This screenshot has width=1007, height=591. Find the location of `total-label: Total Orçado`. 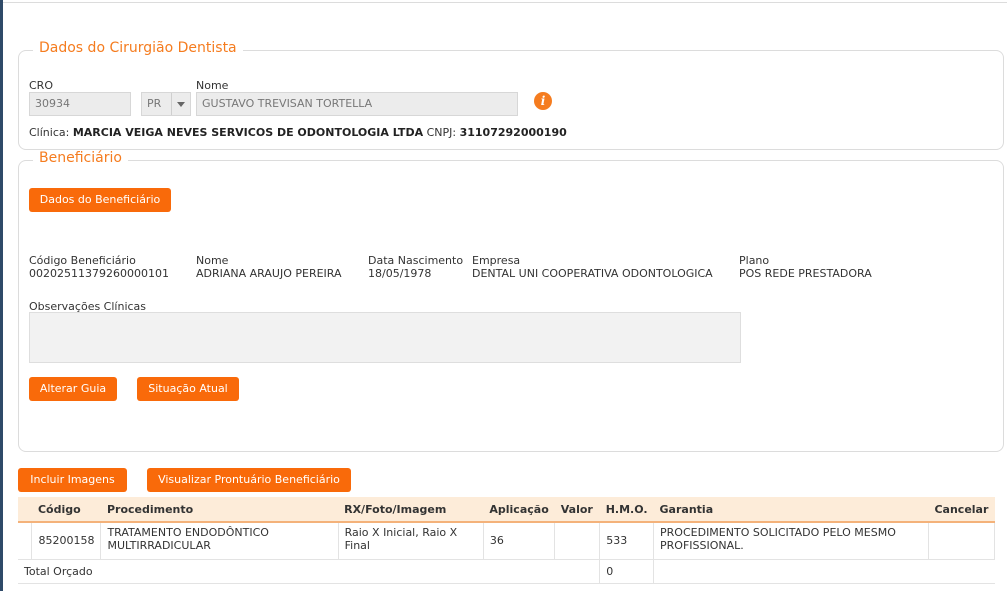

total-label: Total Orçado is located at coordinates (309, 571).